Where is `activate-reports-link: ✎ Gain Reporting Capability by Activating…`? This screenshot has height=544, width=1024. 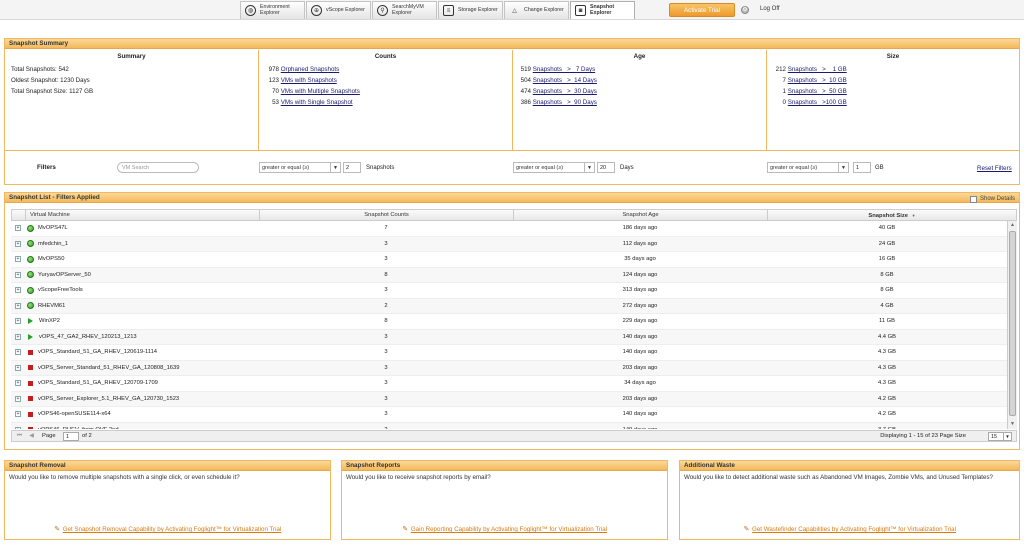
activate-reports-link: ✎ Gain Reporting Capability by Activating… is located at coordinates (504, 529).